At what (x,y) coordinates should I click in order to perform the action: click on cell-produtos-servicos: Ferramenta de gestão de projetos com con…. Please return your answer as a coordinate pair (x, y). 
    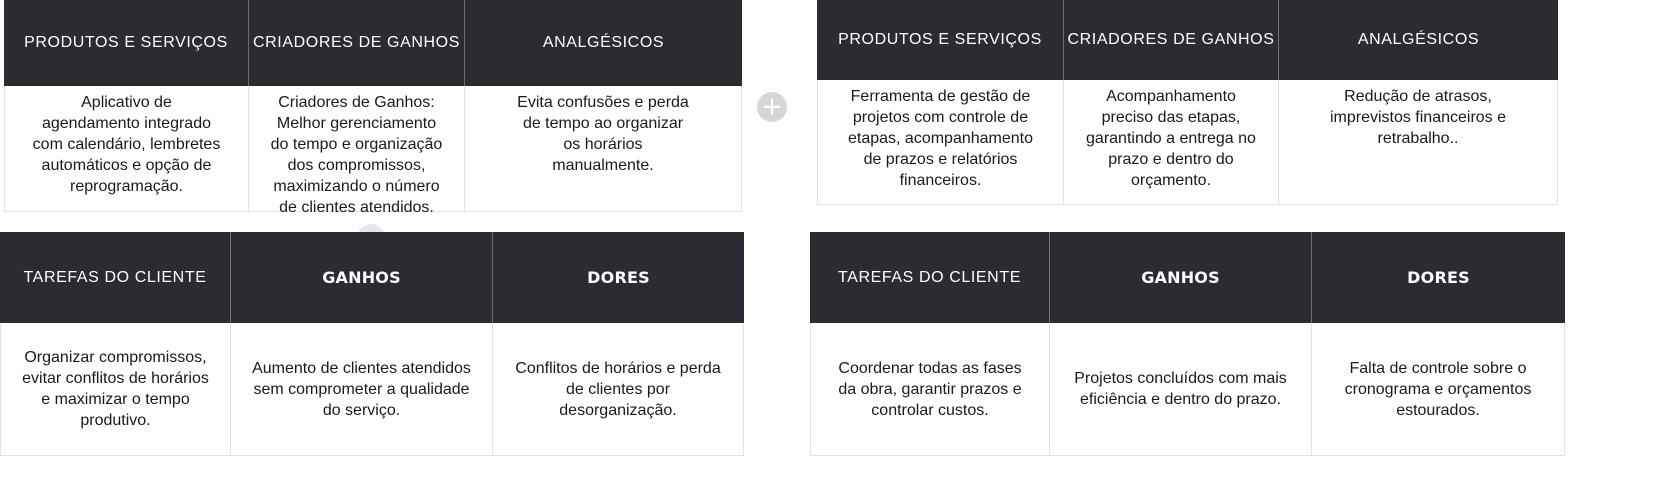
    Looking at the image, I should click on (940, 142).